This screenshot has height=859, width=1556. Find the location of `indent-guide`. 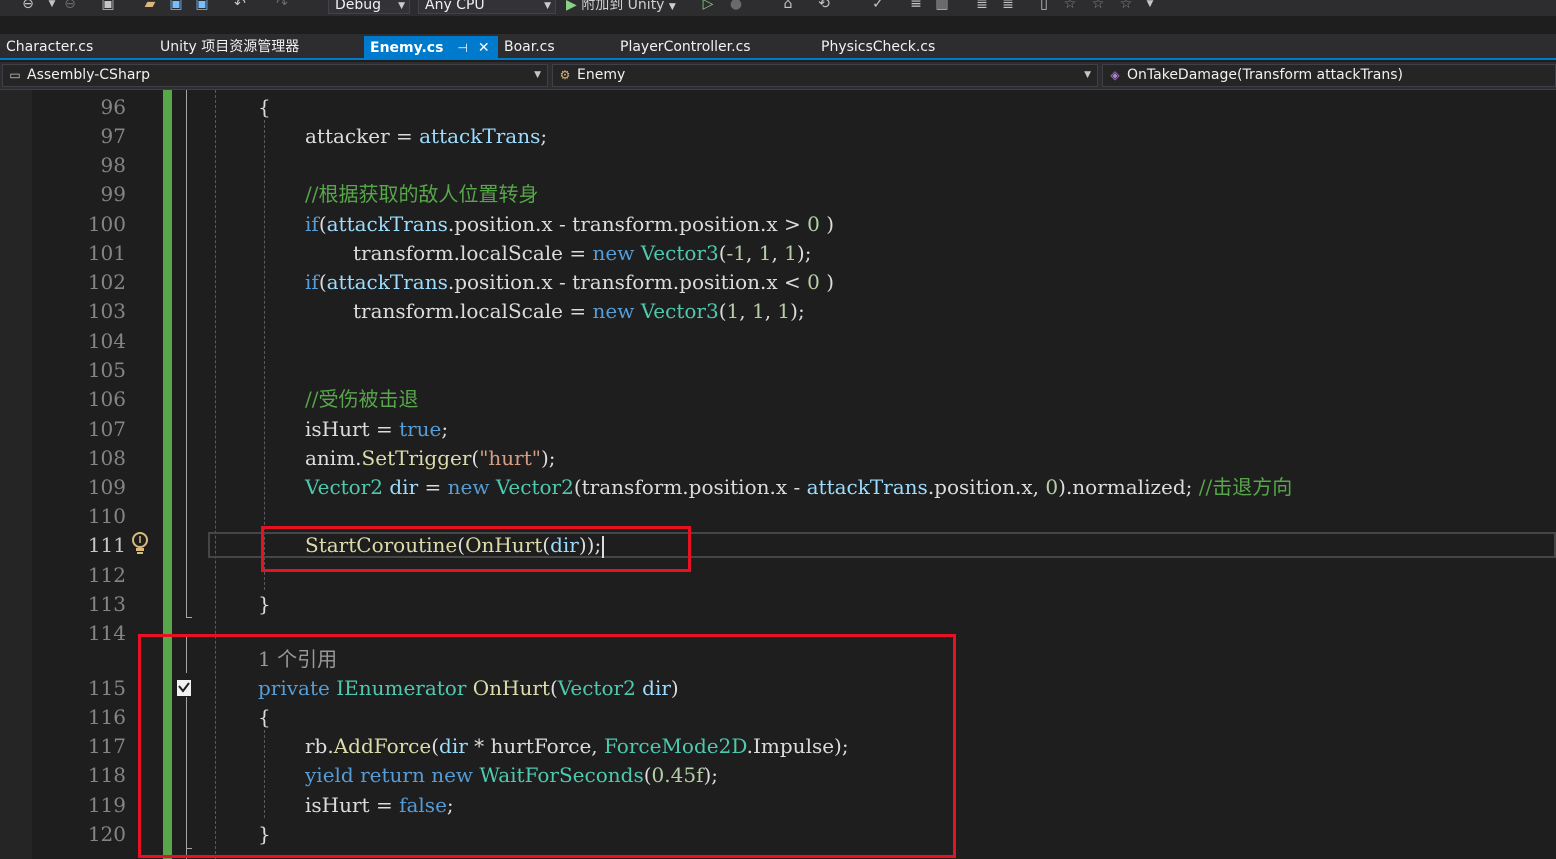

indent-guide is located at coordinates (264, 355).